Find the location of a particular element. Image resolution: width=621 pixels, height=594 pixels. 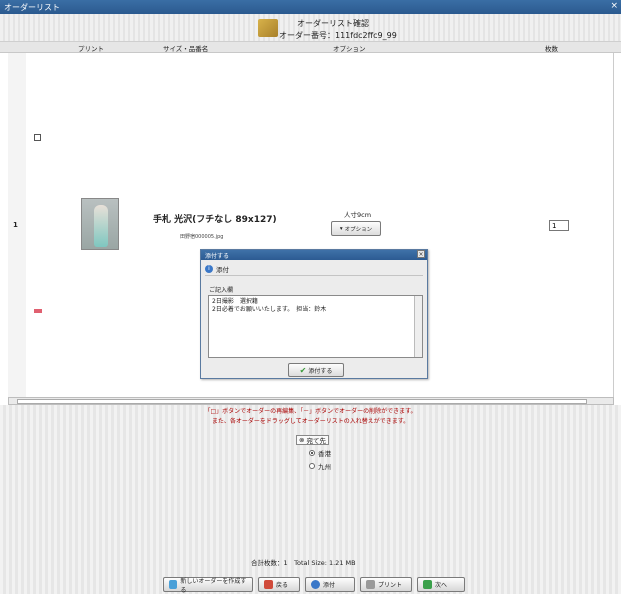

item-name: 手札 光沢(フチなし 89x127) is located at coordinates (215, 220).